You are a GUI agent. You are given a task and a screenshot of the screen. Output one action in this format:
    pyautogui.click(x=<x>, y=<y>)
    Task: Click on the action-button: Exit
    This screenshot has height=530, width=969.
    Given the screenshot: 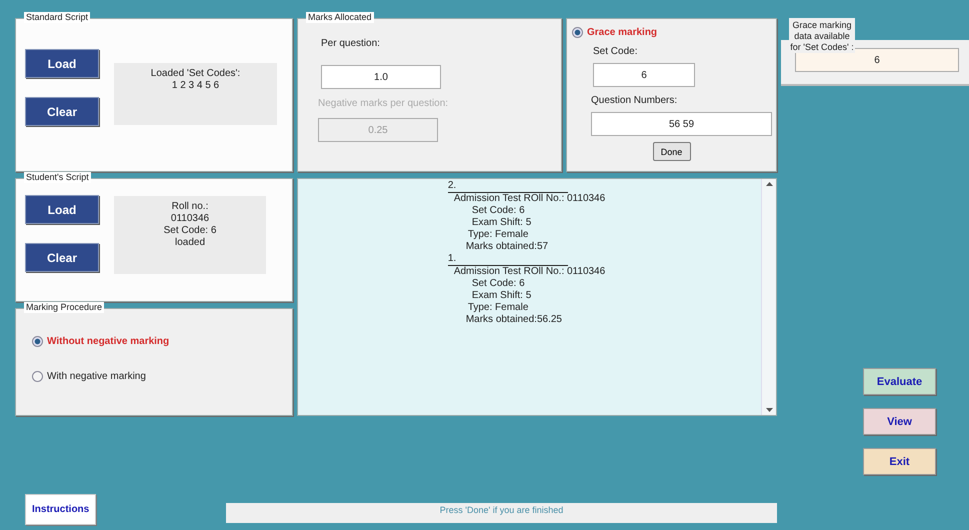 What is the action you would take?
    pyautogui.click(x=899, y=461)
    